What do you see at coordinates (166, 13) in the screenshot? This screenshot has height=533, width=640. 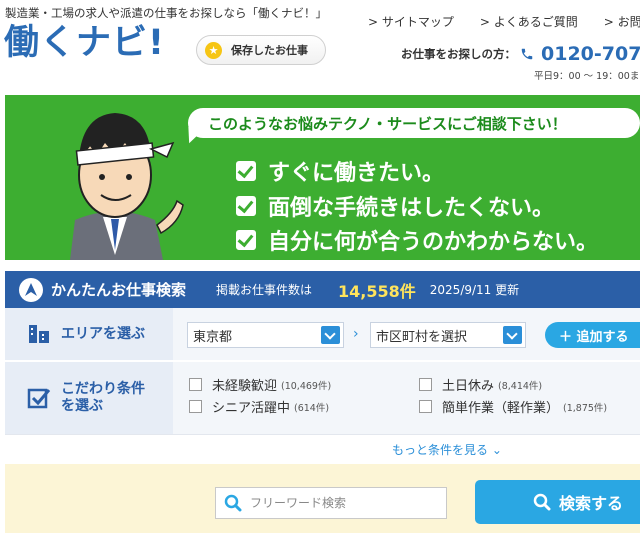 I see `site-tagline: 製造業・工場の求人や派遣の仕事をお探しなら「働くナビ！」` at bounding box center [166, 13].